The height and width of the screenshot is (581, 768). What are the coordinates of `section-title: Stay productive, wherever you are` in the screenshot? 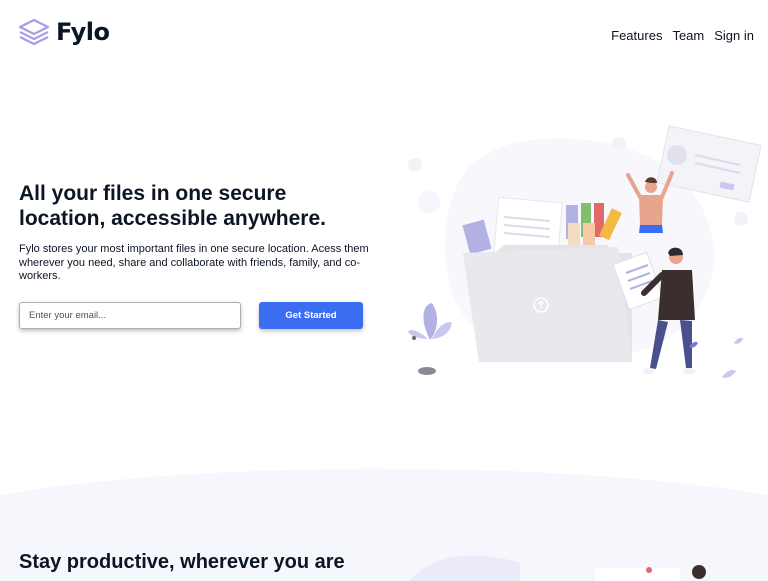 It's located at (182, 562).